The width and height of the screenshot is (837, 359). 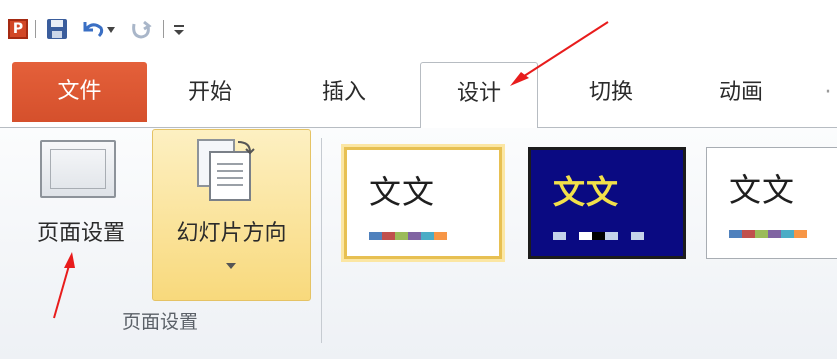 What do you see at coordinates (344, 93) in the screenshot?
I see `tab-insert: 插入` at bounding box center [344, 93].